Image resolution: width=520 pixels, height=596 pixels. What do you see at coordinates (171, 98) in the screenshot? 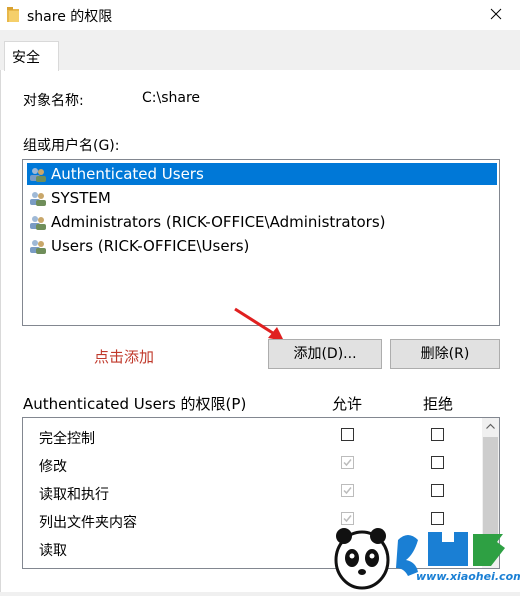
I see `object-name-value: C:\share` at bounding box center [171, 98].